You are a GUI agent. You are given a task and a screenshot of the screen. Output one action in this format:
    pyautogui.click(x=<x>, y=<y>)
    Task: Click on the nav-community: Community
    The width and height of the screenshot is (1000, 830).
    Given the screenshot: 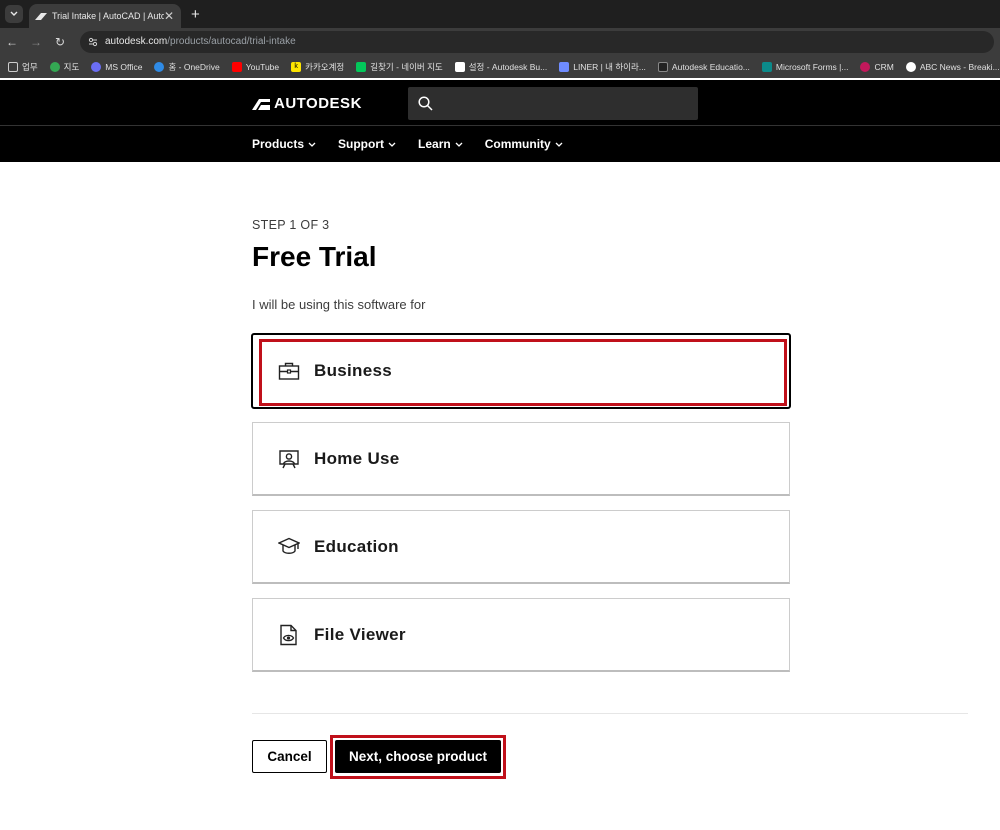 What is the action you would take?
    pyautogui.click(x=524, y=144)
    